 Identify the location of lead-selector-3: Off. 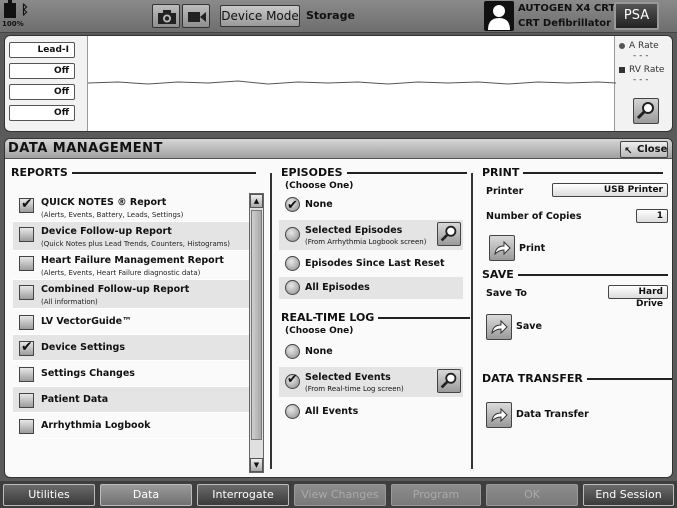
(42, 92).